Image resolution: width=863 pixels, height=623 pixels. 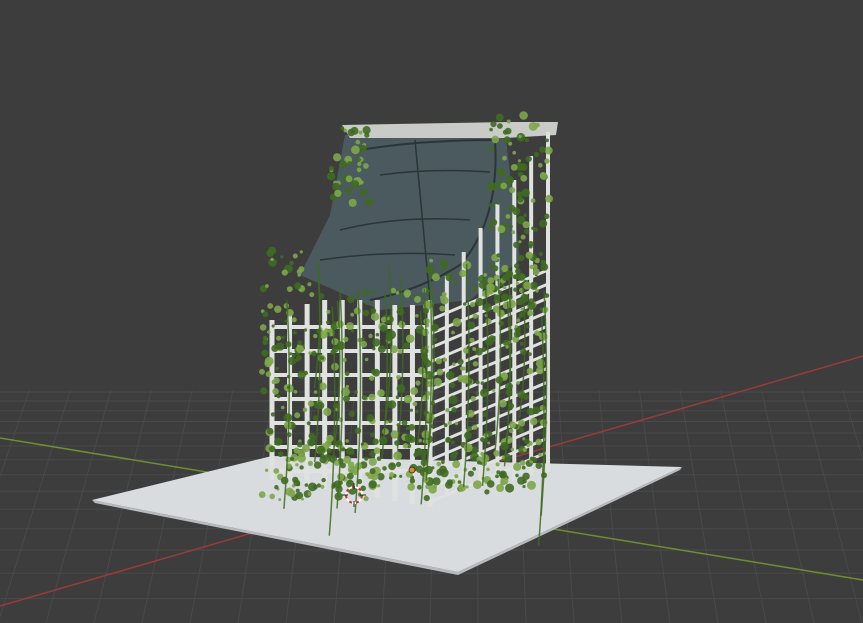 What do you see at coordinates (412, 470) in the screenshot?
I see `origin-point` at bounding box center [412, 470].